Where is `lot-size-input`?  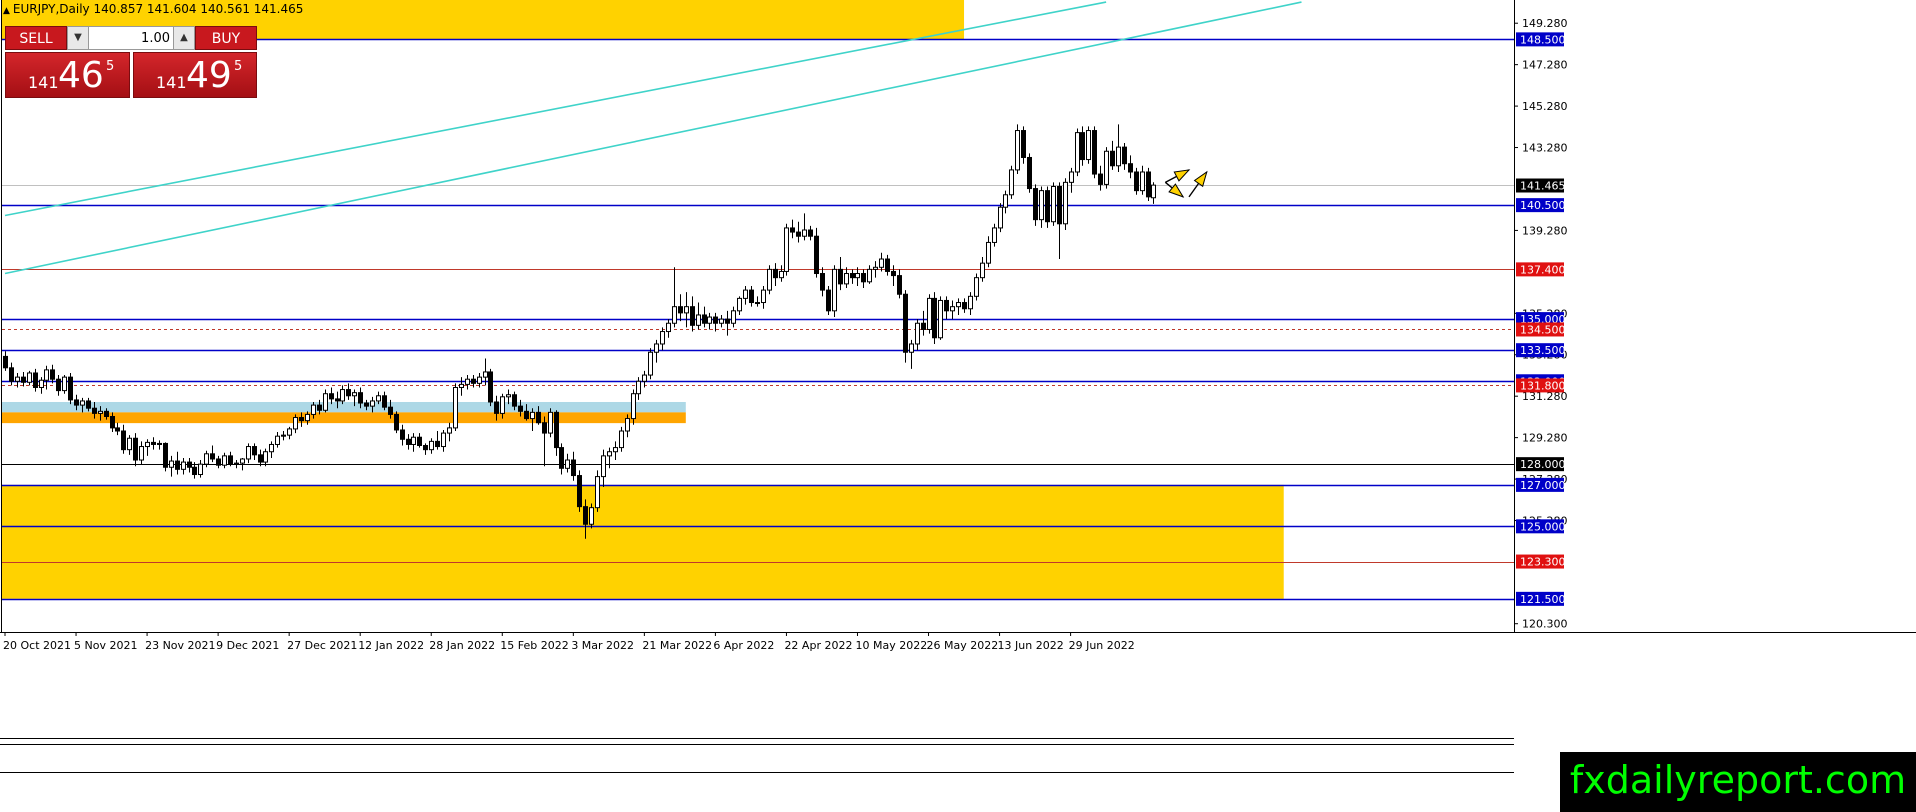 lot-size-input is located at coordinates (130, 38).